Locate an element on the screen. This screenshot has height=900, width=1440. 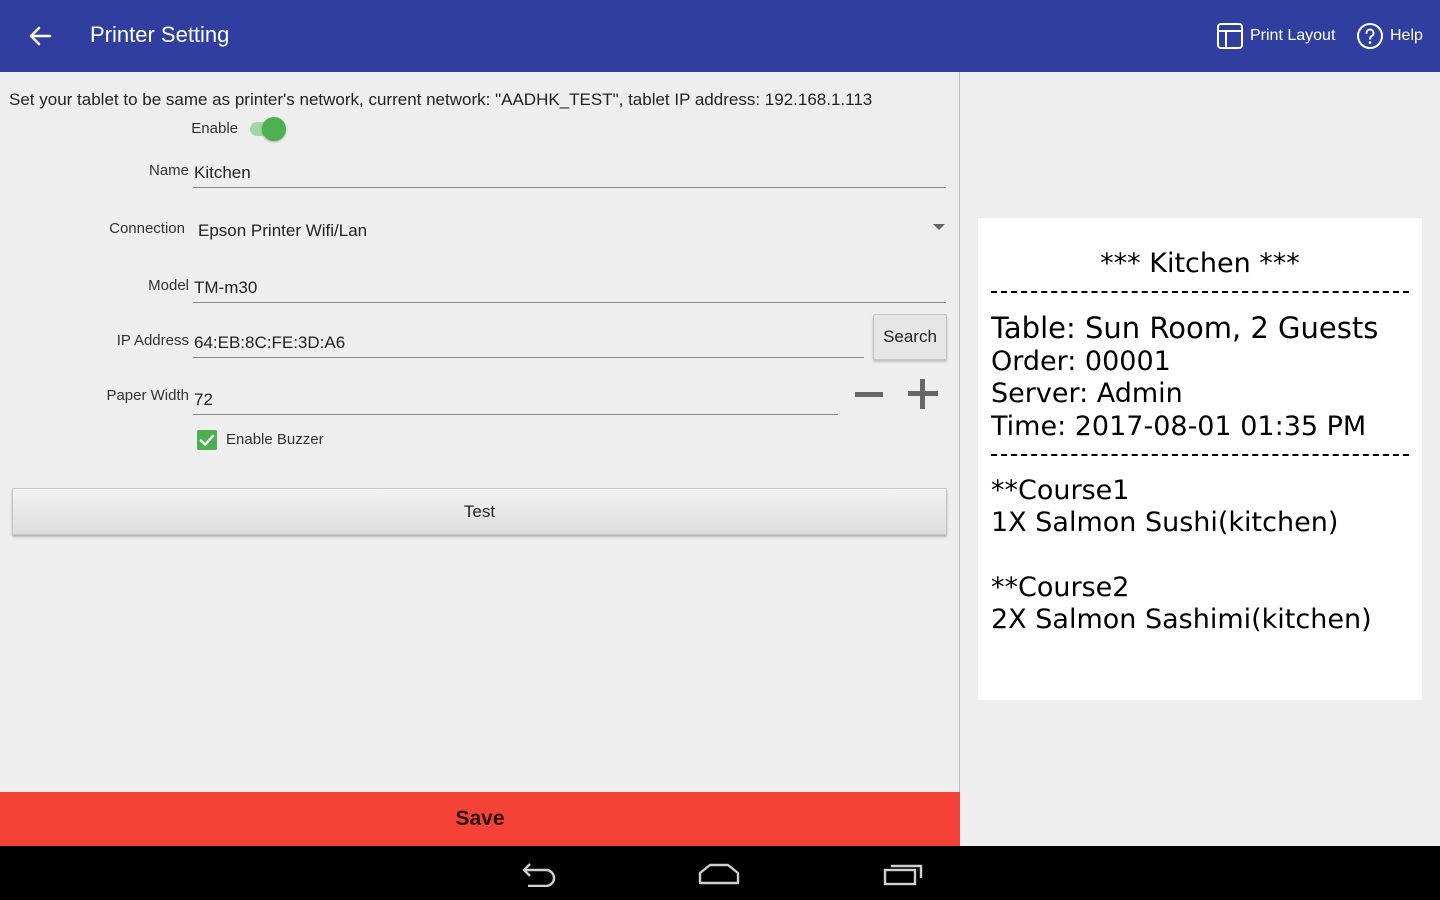
receipt-time: Time: 2017-08-01 01:35 PM is located at coordinates (1179, 426).